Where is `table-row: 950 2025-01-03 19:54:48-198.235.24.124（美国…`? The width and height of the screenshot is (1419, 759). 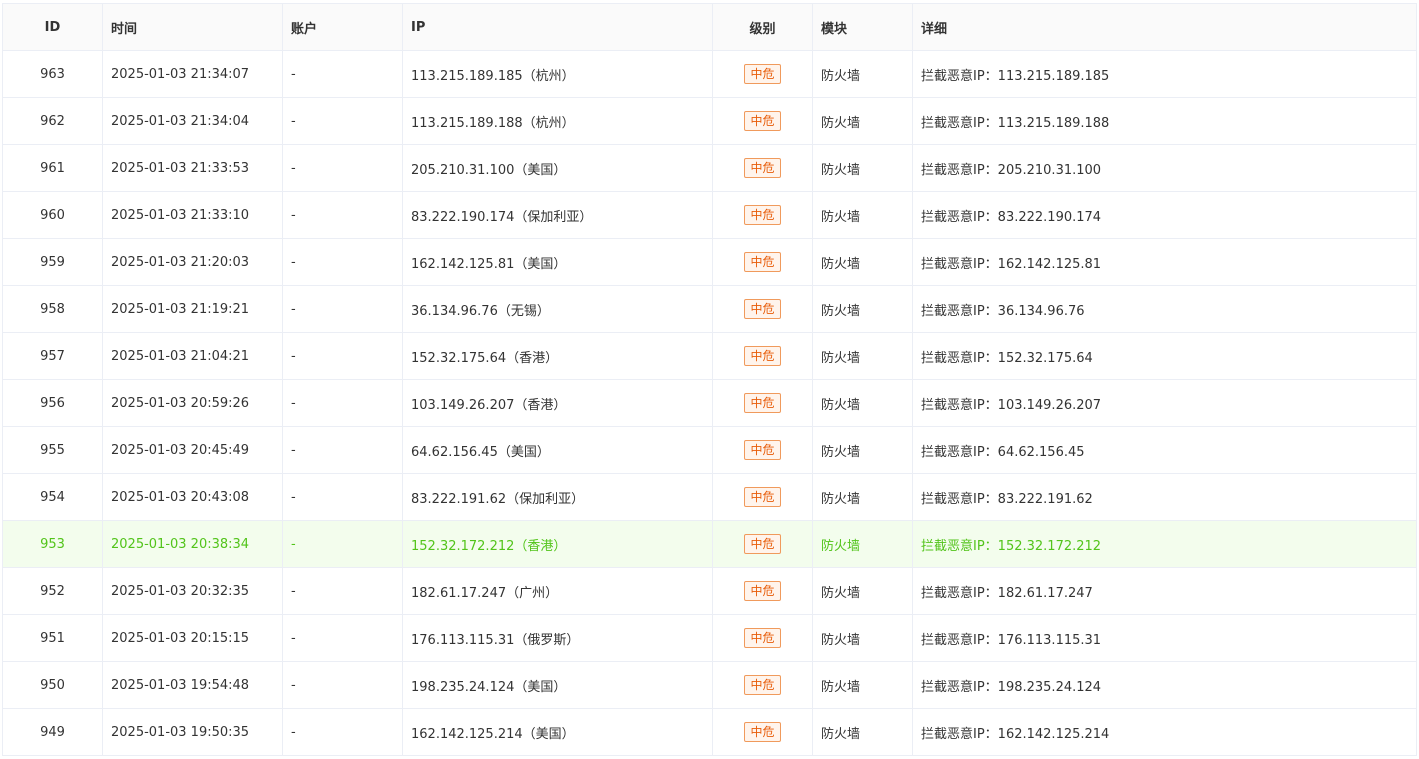 table-row: 950 2025-01-03 19:54:48-198.235.24.124（美国… is located at coordinates (709, 685).